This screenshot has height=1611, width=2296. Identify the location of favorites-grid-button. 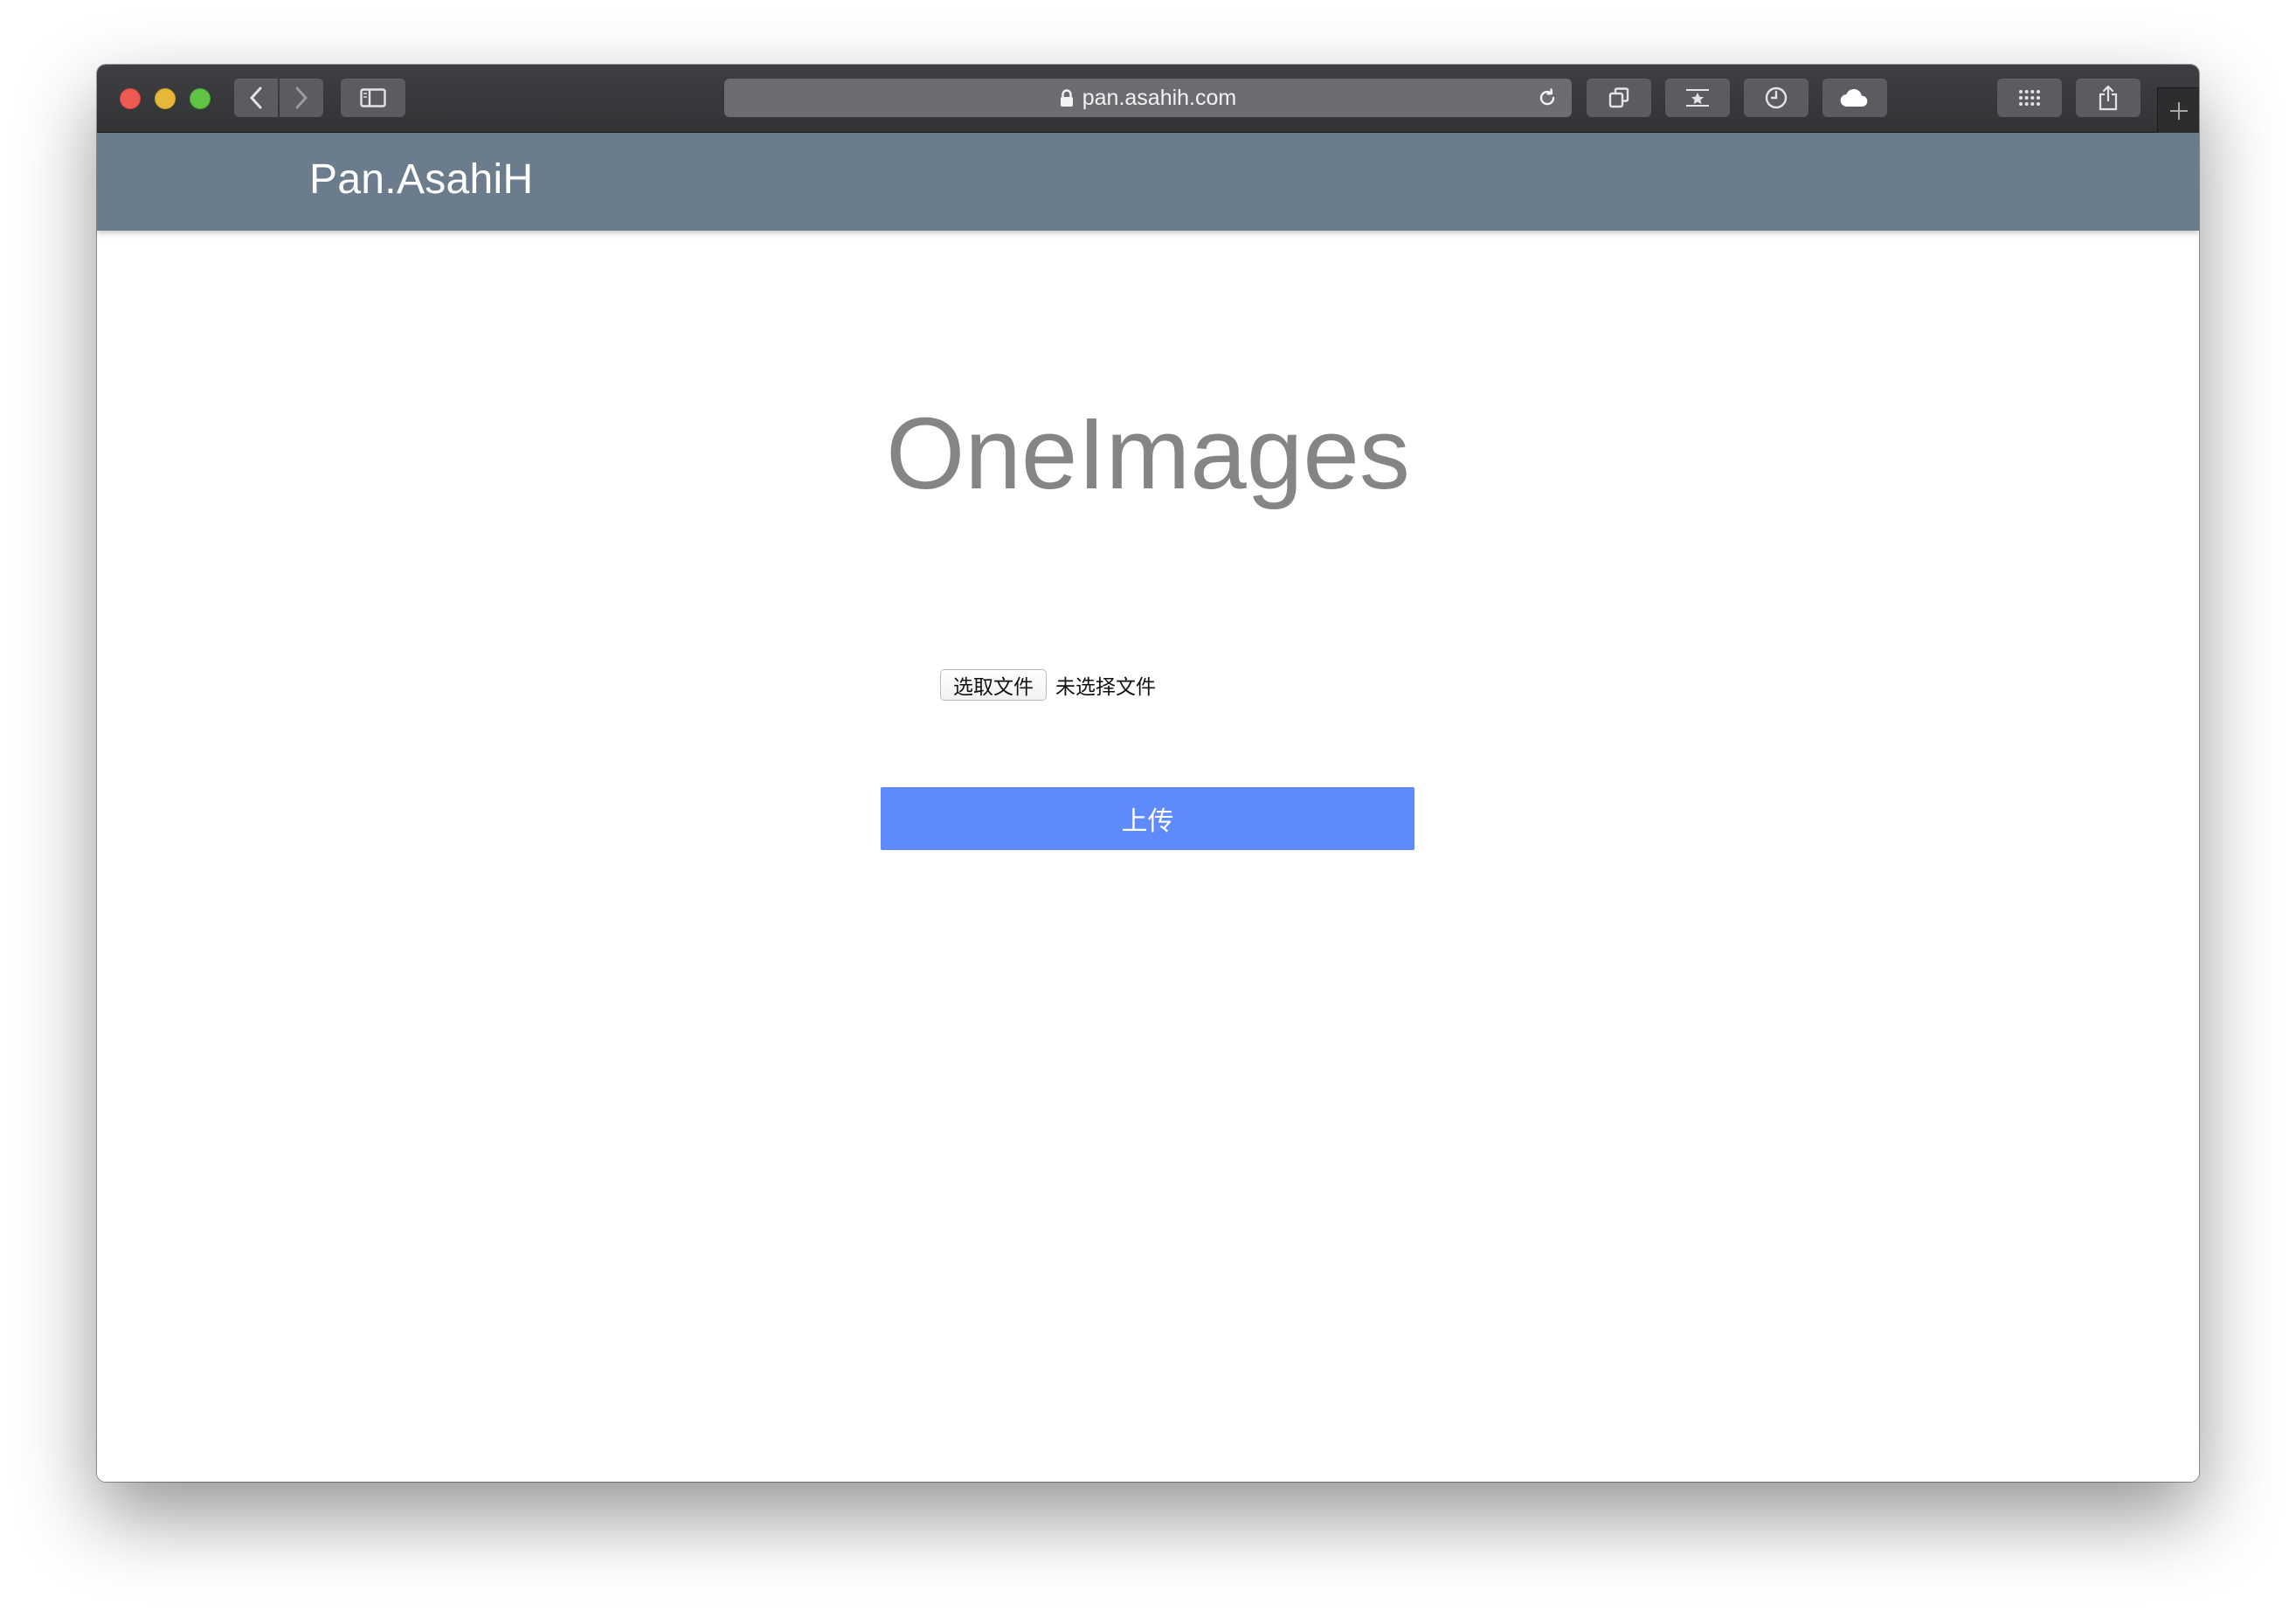
(2029, 98).